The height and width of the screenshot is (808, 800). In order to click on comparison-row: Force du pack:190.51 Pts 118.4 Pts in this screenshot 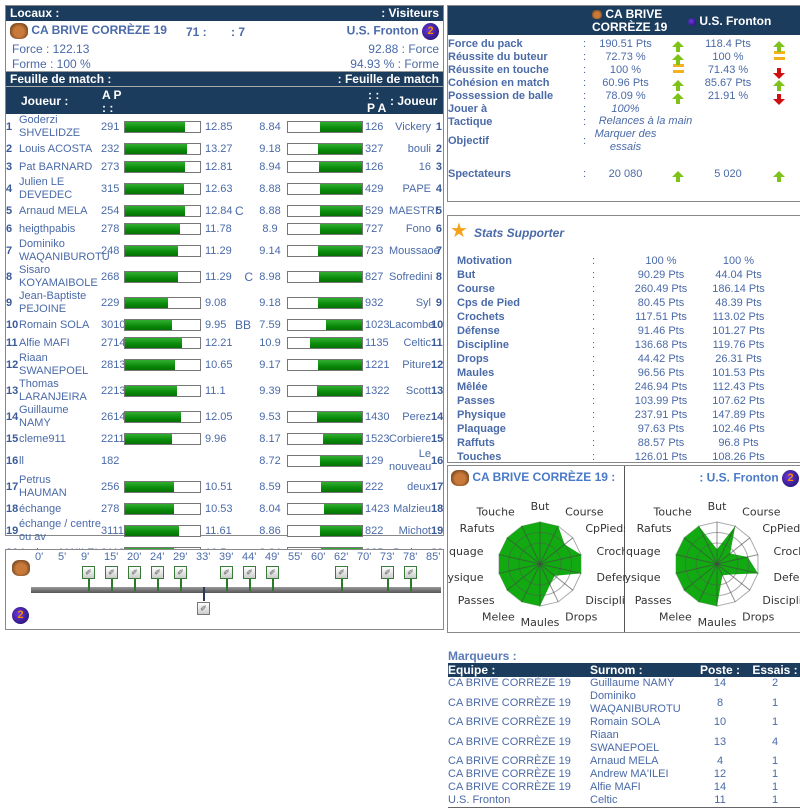, I will do `click(624, 44)`.